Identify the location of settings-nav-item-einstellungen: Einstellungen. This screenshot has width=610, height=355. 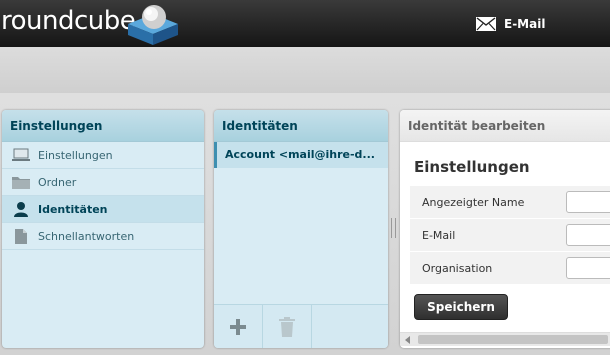
(103, 155).